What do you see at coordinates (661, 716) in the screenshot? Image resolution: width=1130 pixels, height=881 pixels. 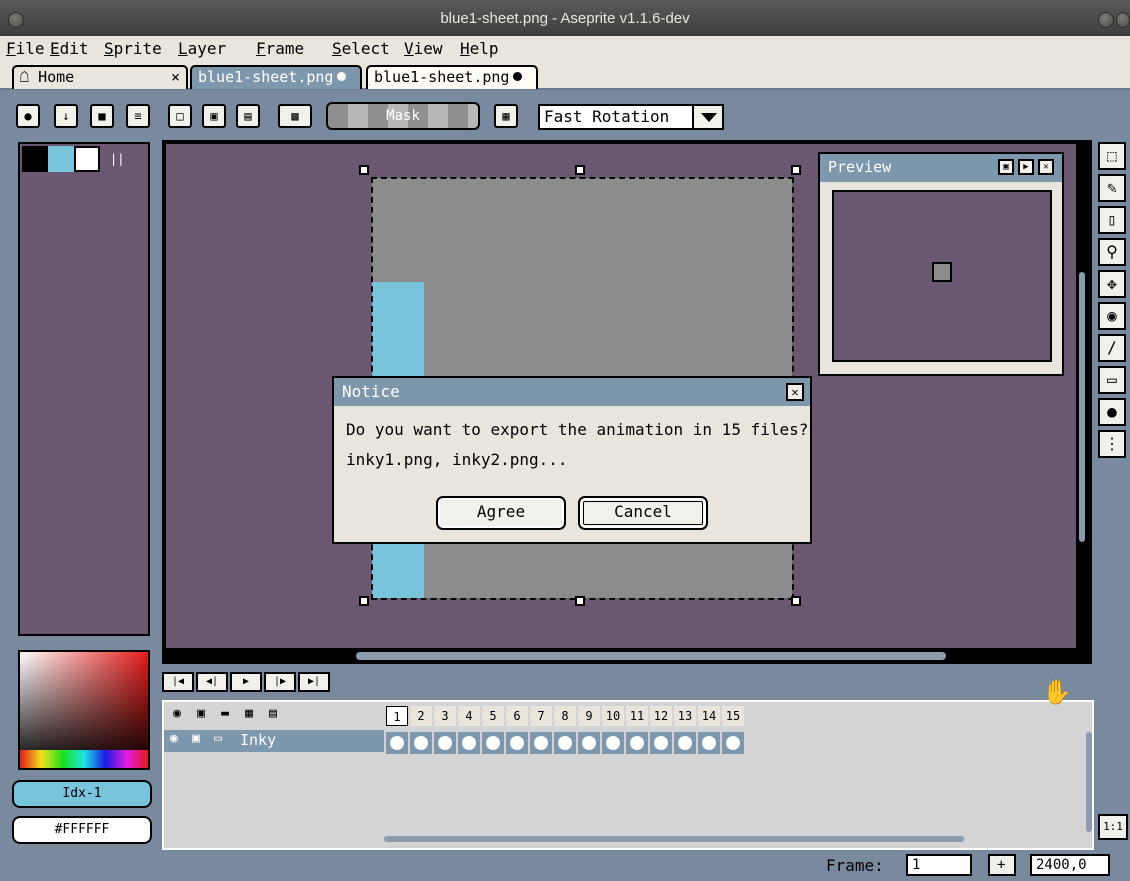 I see `frame-header: 12` at bounding box center [661, 716].